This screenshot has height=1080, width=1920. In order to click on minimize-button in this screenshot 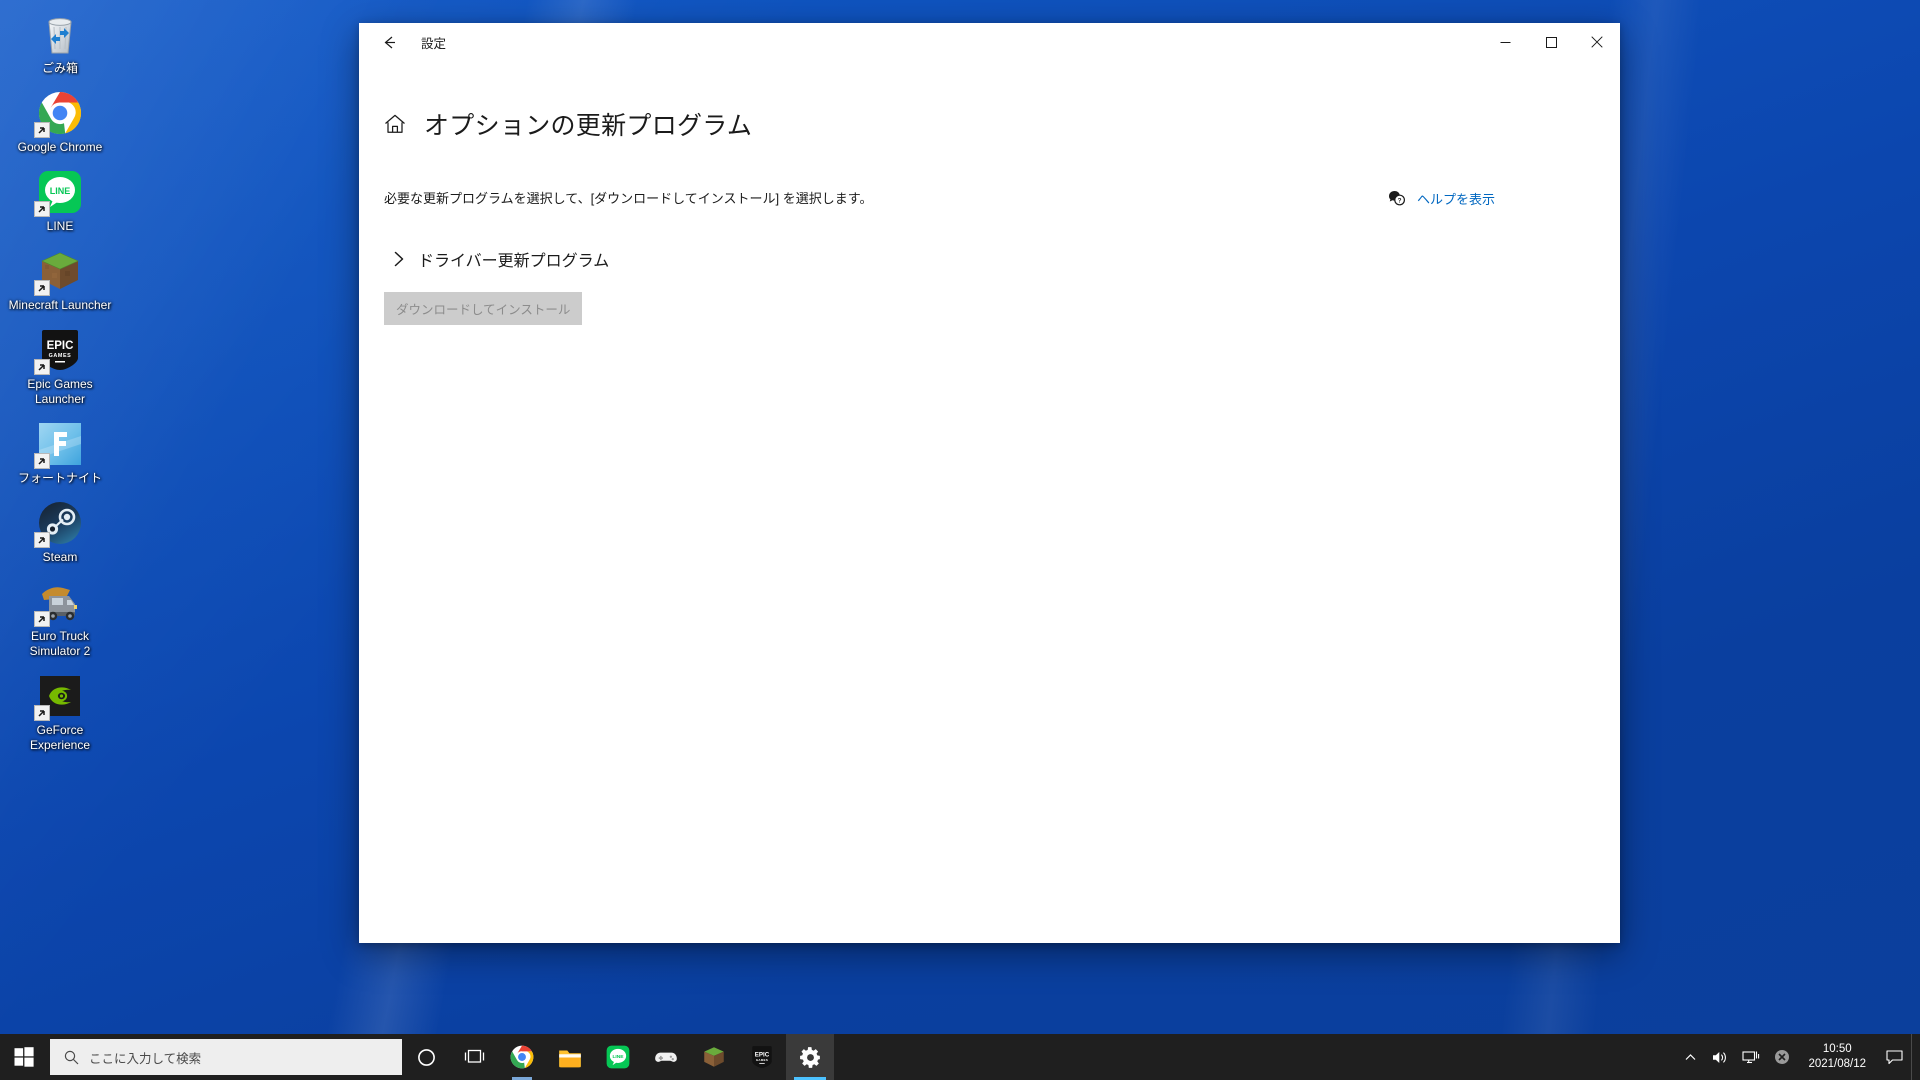, I will do `click(1505, 42)`.